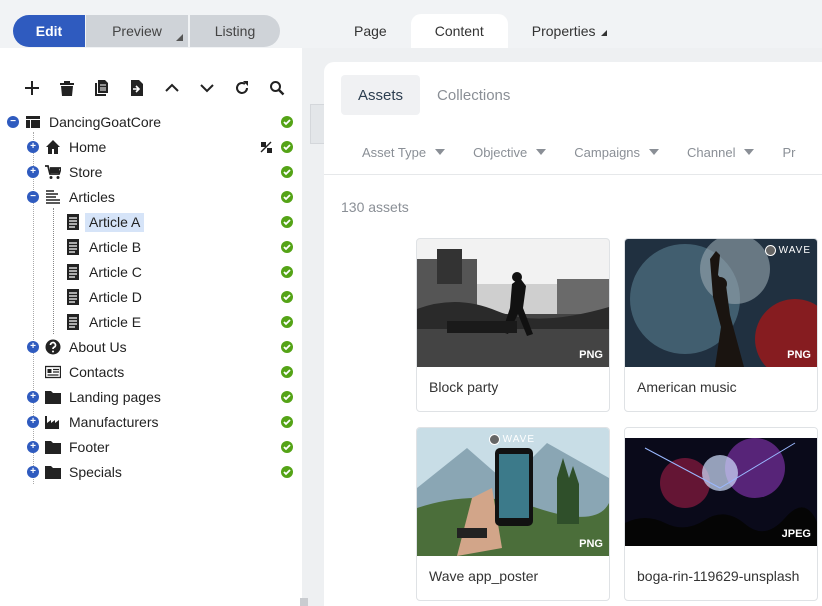 The height and width of the screenshot is (606, 822). I want to click on tree-item-label: Landing pages, so click(115, 397).